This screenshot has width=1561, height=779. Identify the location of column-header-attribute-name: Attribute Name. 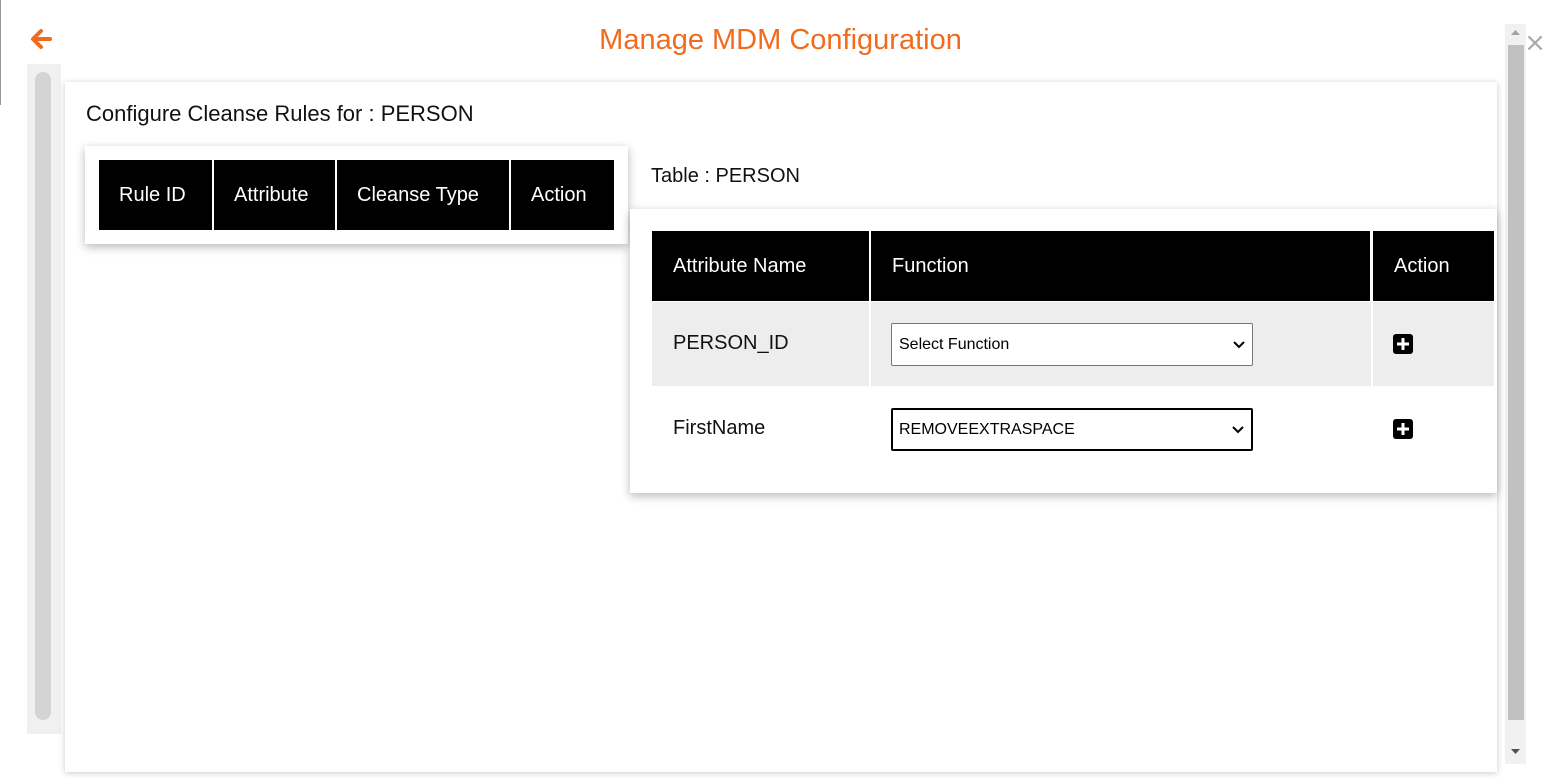
(760, 266).